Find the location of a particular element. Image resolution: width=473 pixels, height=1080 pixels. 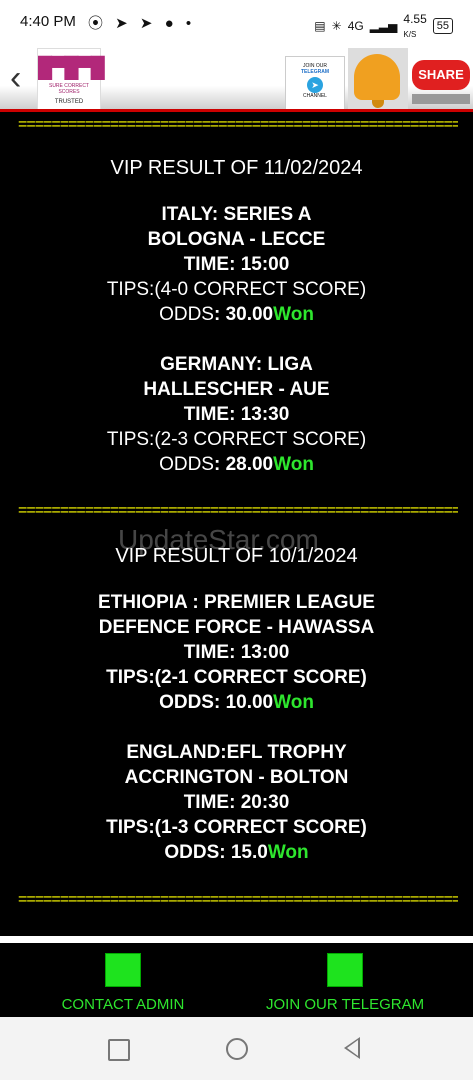

battery-icon: 55 is located at coordinates (442, 26).